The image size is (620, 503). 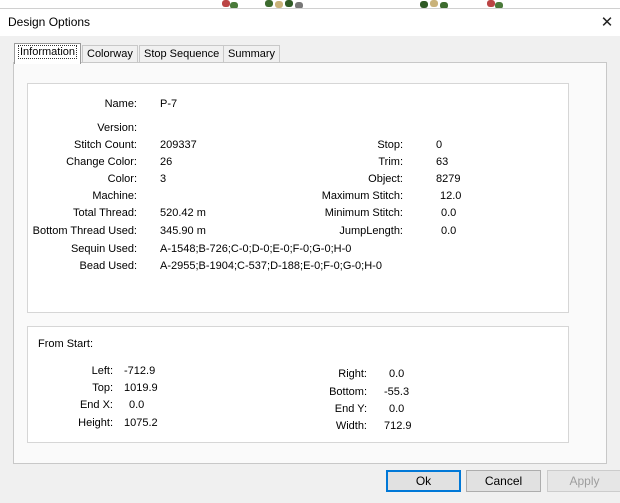 What do you see at coordinates (137, 405) in the screenshot?
I see `end-x-value: 0.0` at bounding box center [137, 405].